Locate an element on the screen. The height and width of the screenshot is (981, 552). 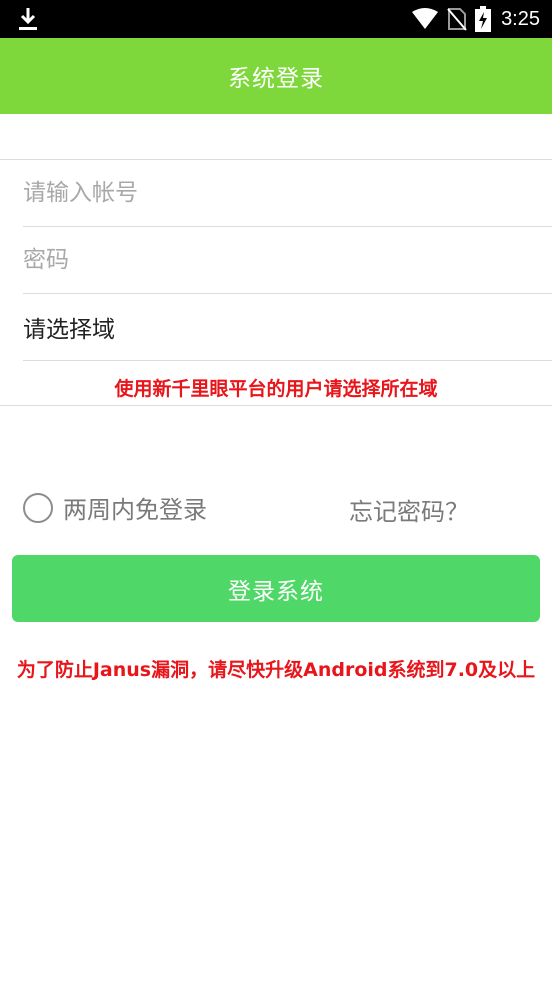
password-input is located at coordinates (287, 260).